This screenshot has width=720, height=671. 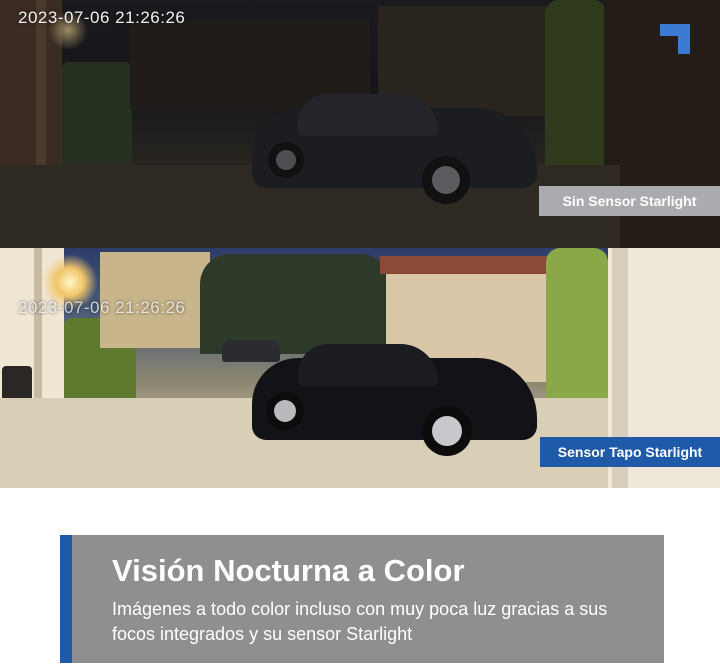 I want to click on house-right-roof, so click(x=465, y=265).